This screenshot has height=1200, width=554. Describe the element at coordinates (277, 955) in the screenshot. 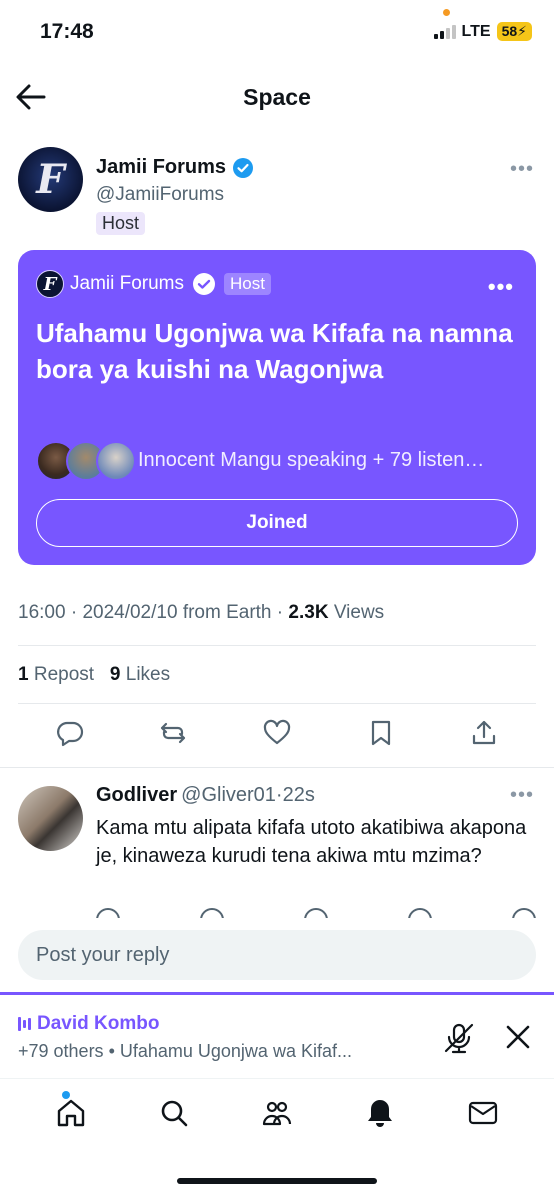

I see `reply-input: Post your reply` at that location.